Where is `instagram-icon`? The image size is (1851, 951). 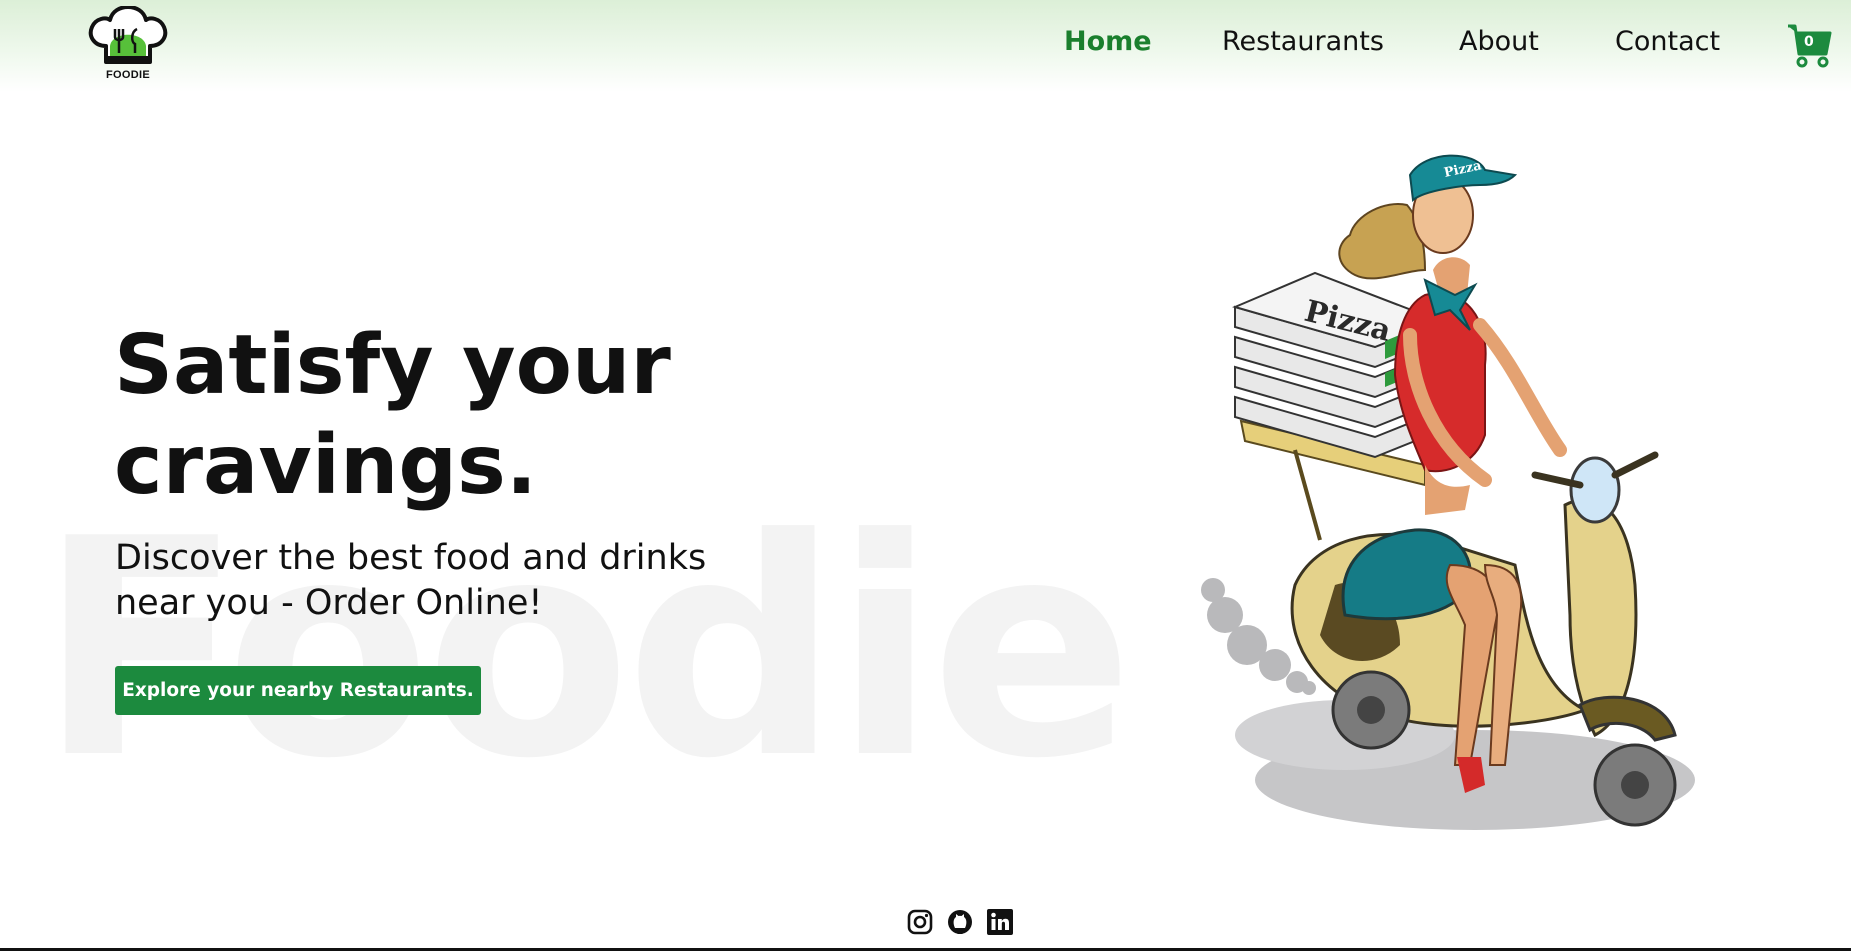
instagram-icon is located at coordinates (920, 922).